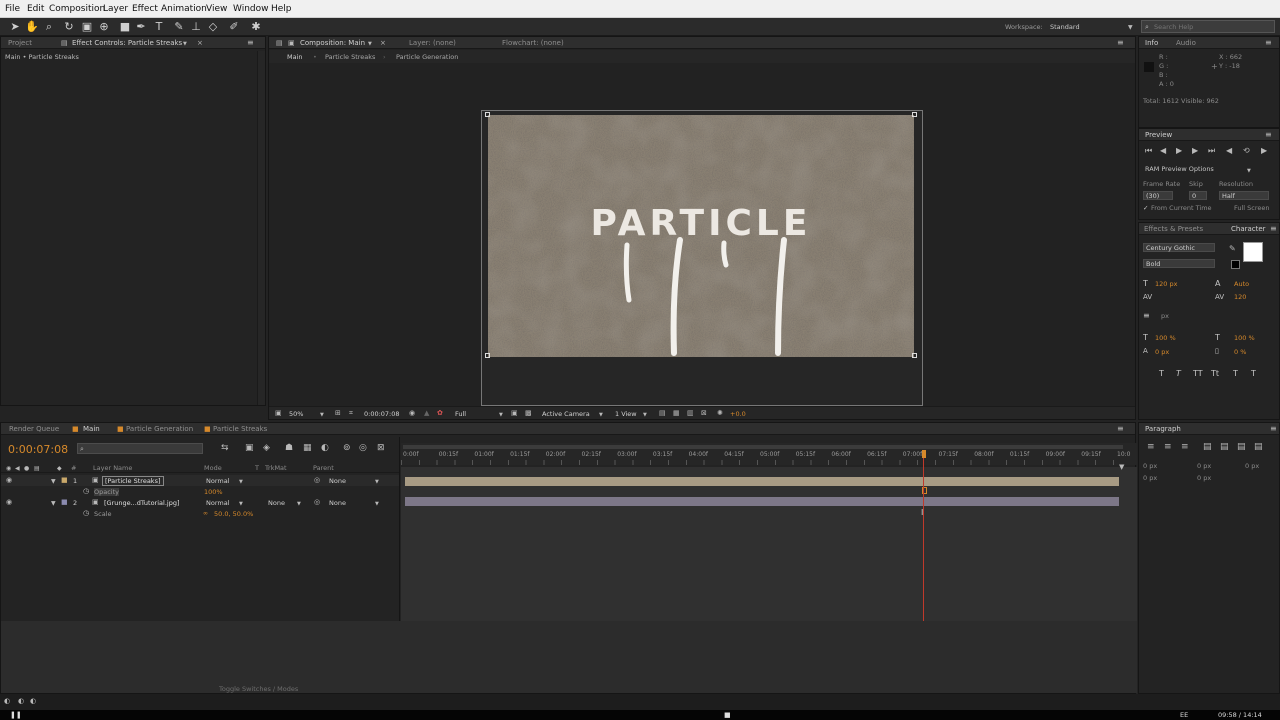 This screenshot has height=720, width=1280. I want to click on graph-editor-icon: ⊚, so click(347, 448).